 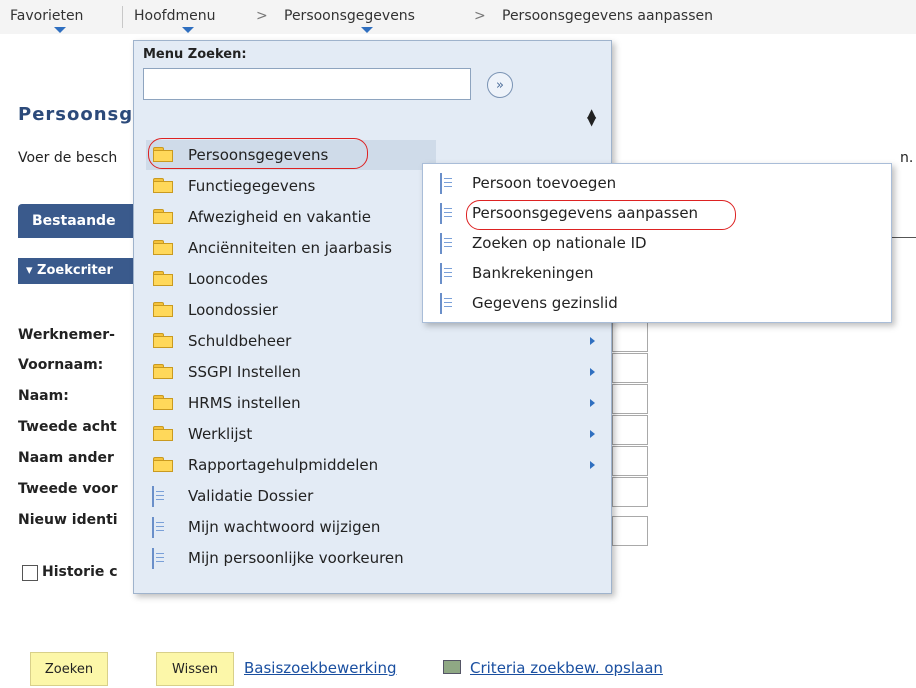 I want to click on new-identifier-input, so click(x=630, y=531).